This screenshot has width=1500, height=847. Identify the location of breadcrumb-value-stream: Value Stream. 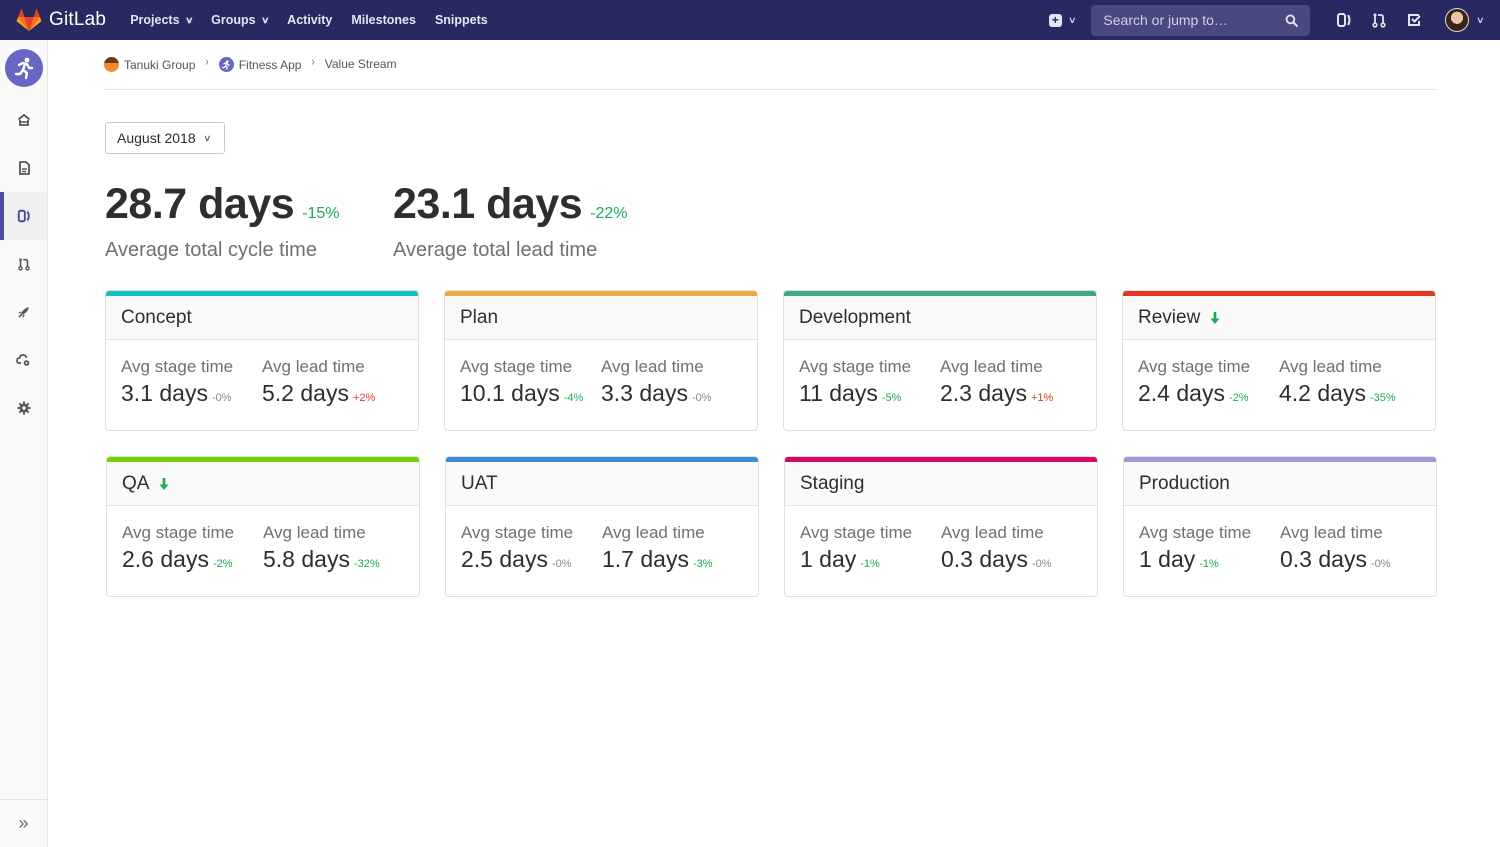
(361, 64).